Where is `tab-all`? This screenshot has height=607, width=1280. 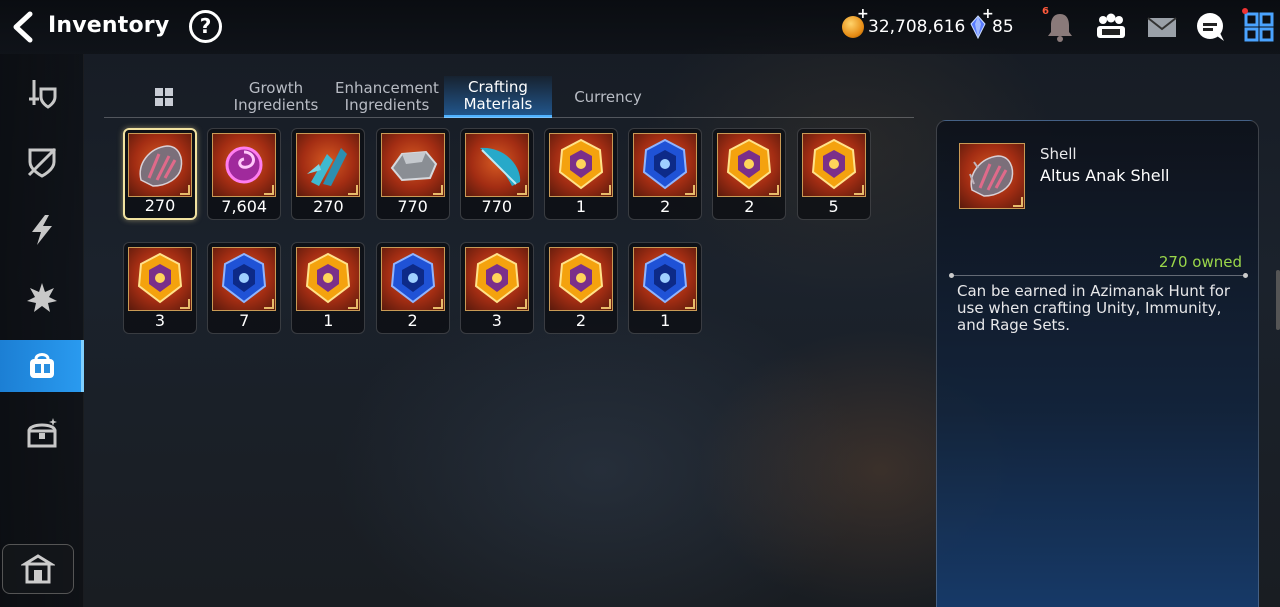 tab-all is located at coordinates (164, 97).